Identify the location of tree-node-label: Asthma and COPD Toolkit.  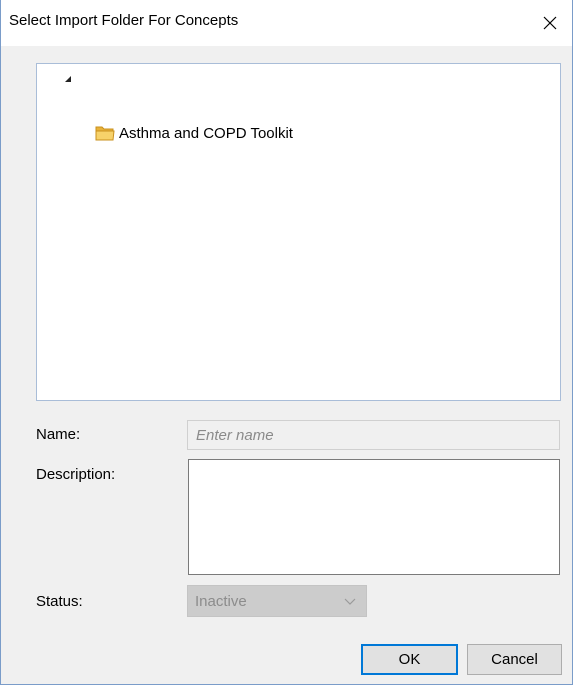
(206, 133).